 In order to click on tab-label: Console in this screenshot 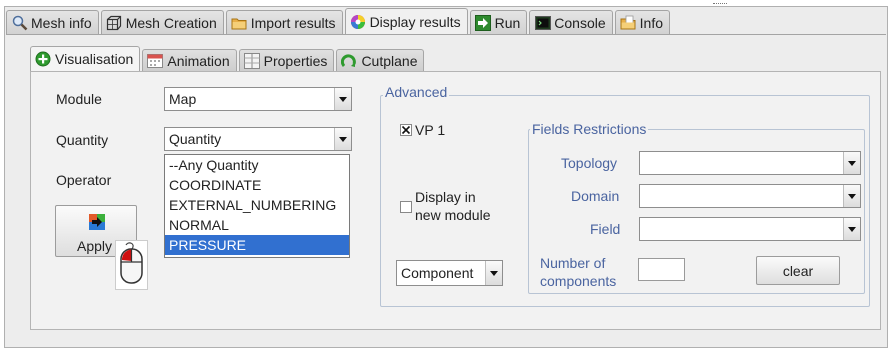, I will do `click(580, 22)`.